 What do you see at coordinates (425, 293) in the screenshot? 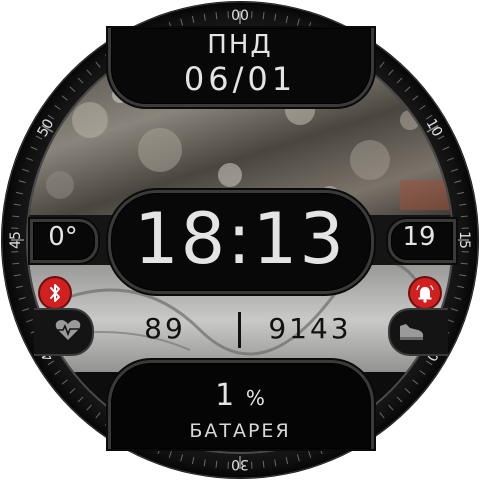
I see `alarm-bell-icon` at bounding box center [425, 293].